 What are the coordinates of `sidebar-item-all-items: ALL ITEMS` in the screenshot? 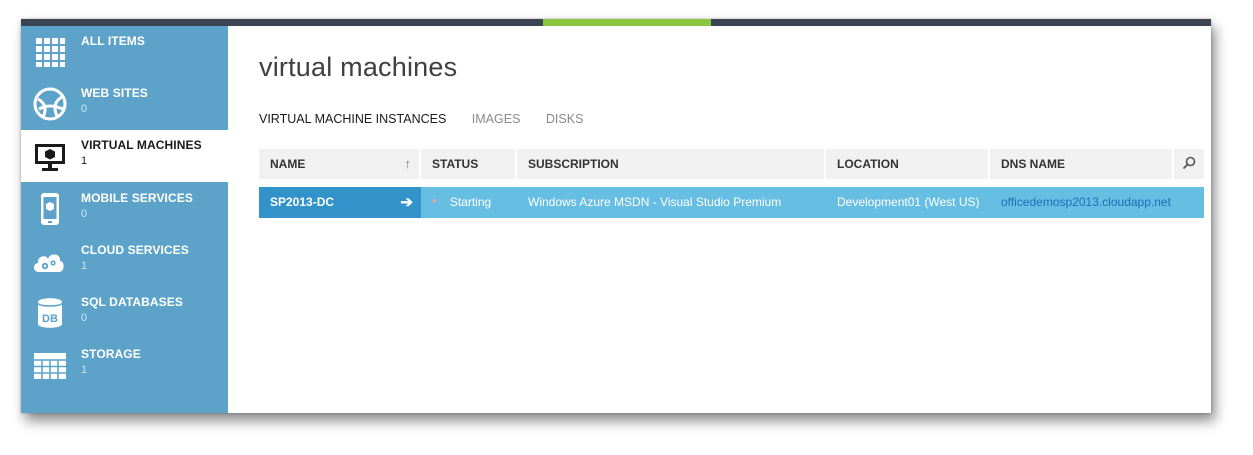 It's located at (124, 52).